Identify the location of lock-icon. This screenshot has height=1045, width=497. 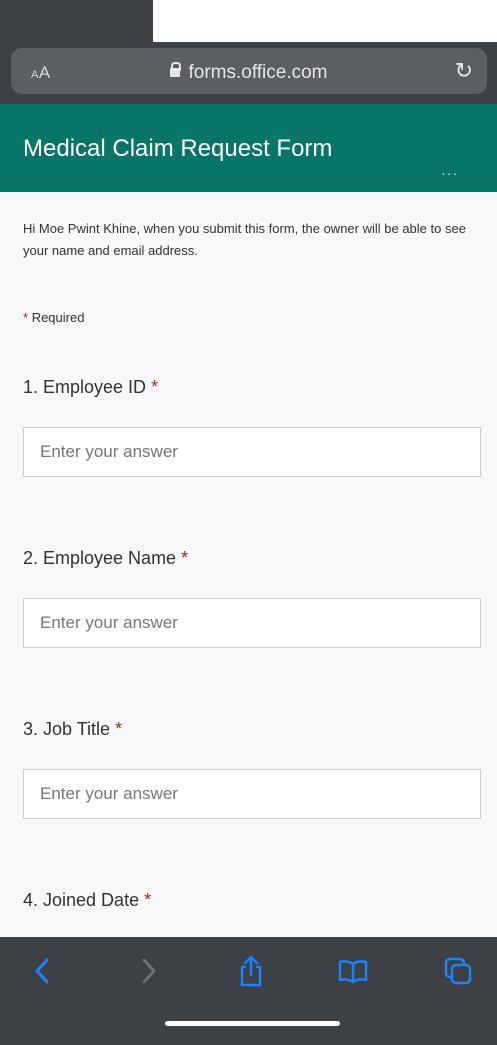
(176, 70).